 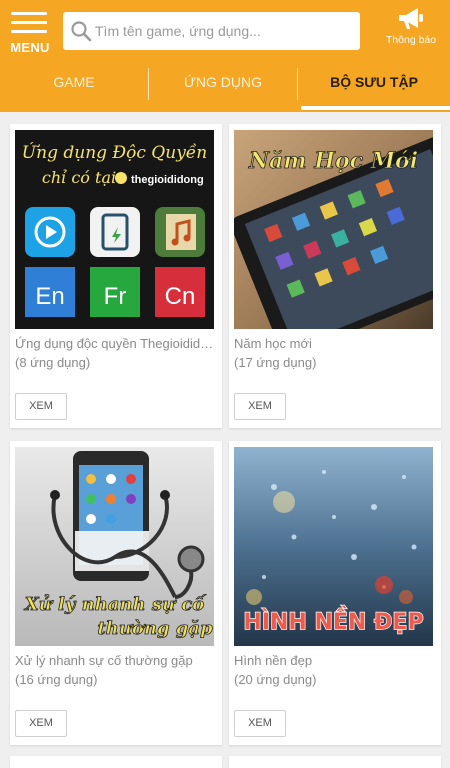 What do you see at coordinates (53, 362) in the screenshot?
I see `collection-count: (8 ứng dụng)` at bounding box center [53, 362].